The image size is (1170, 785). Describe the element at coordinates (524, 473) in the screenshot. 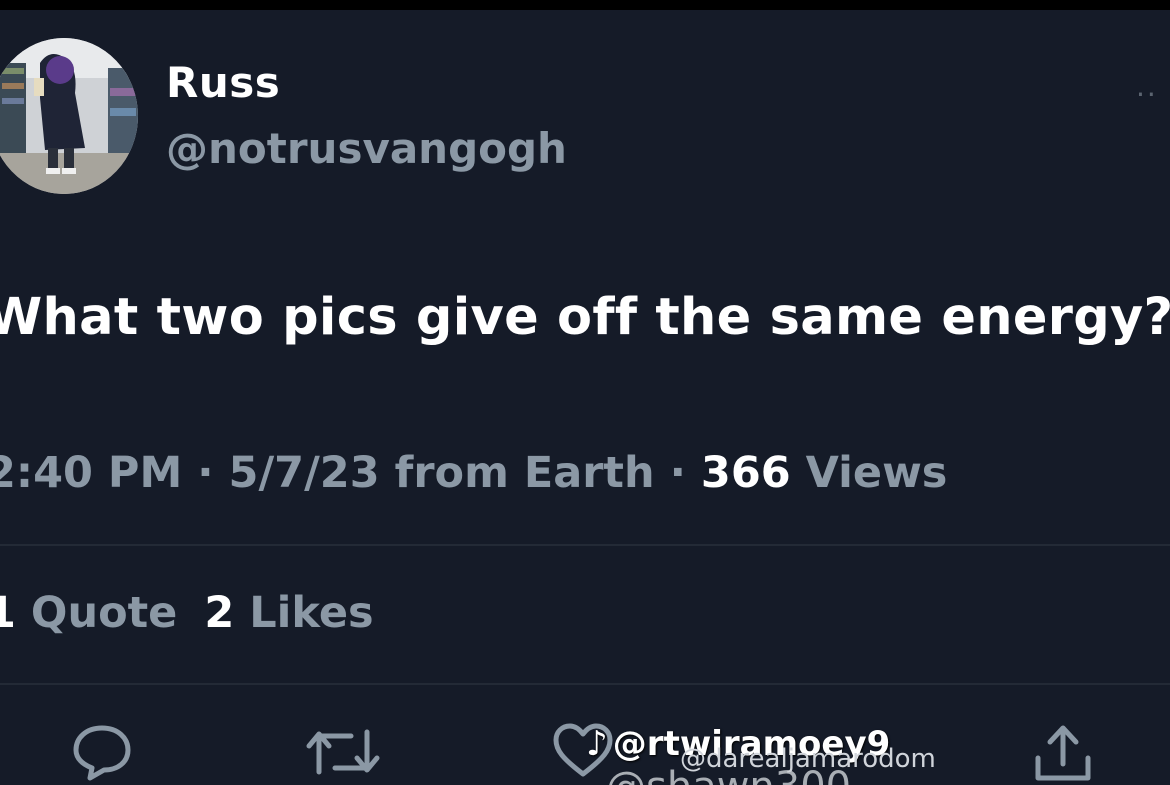

I see `tweet-source: from Earth` at that location.